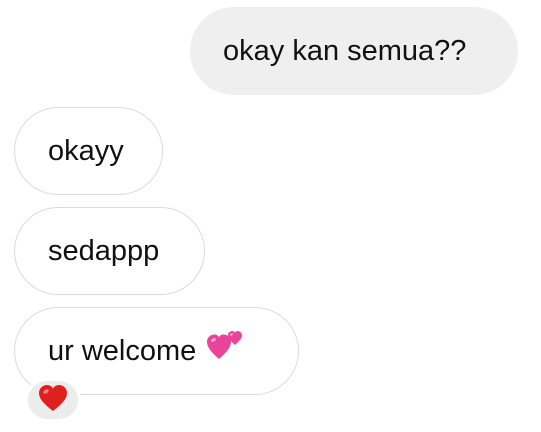 The height and width of the screenshot is (432, 541). I want to click on message-text: okayy, so click(86, 150).